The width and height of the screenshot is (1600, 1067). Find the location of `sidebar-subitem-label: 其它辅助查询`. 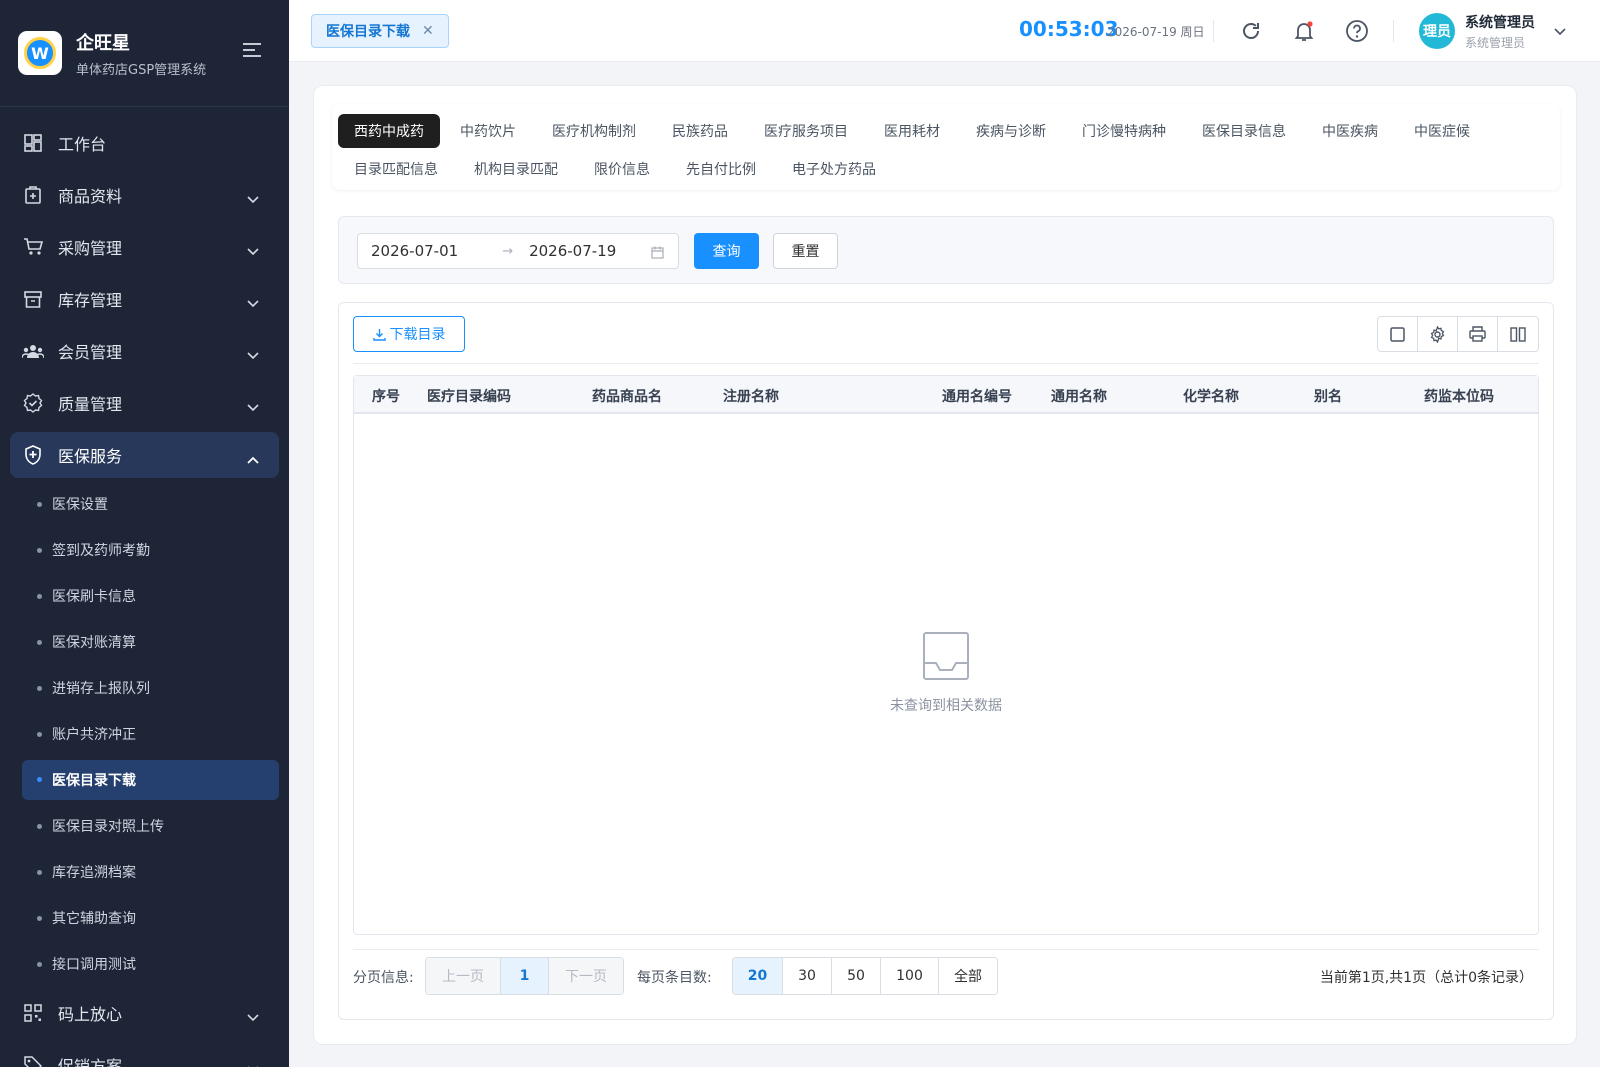

sidebar-subitem-label: 其它辅助查询 is located at coordinates (94, 919).